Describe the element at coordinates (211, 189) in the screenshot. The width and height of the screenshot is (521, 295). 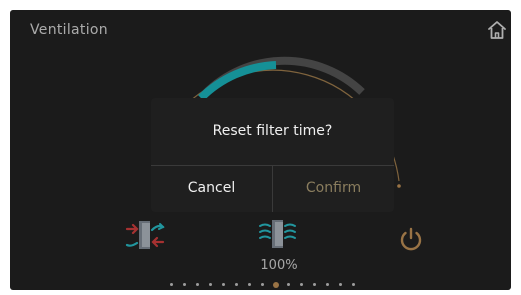
I see `cancel-button: Cancel` at that location.